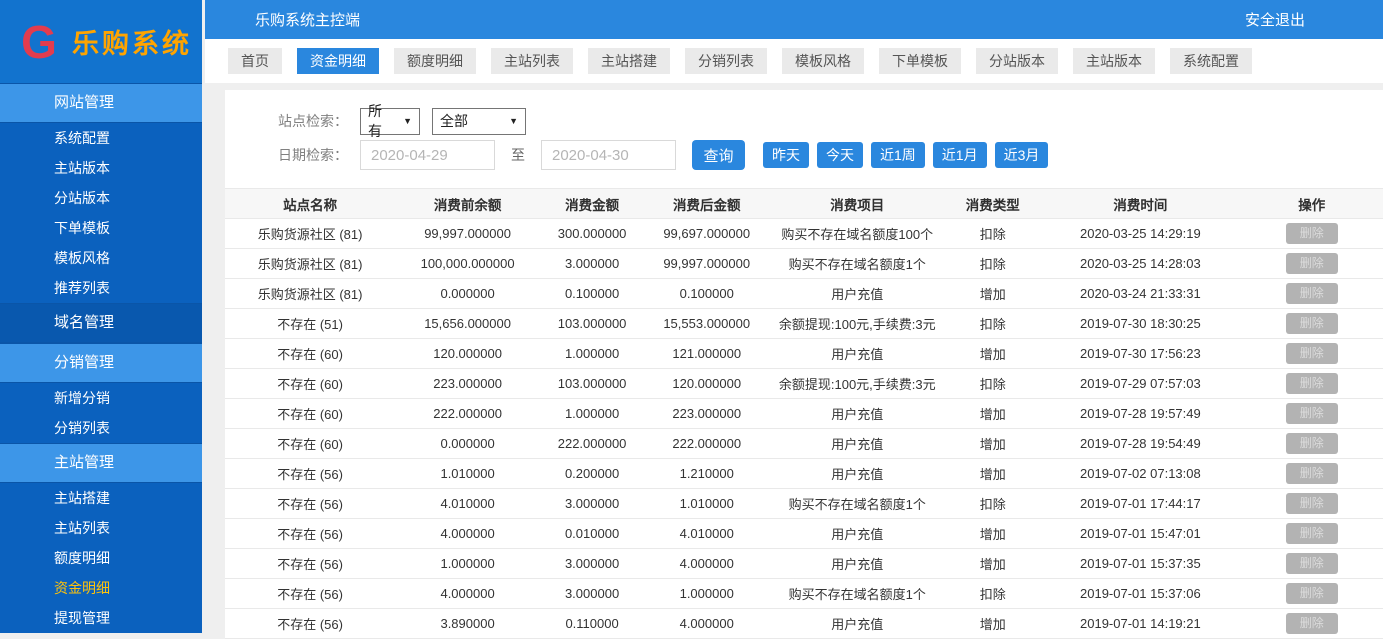 The image size is (1383, 639). I want to click on tab-quota-detail: 额度明细, so click(435, 61).